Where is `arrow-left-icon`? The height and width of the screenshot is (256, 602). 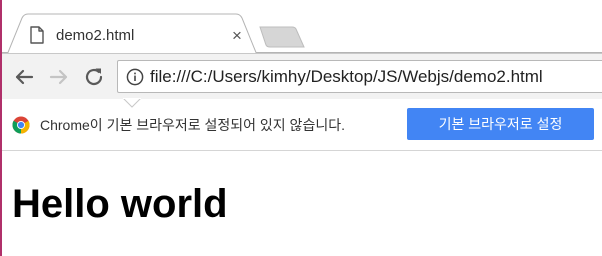
arrow-left-icon is located at coordinates (24, 77).